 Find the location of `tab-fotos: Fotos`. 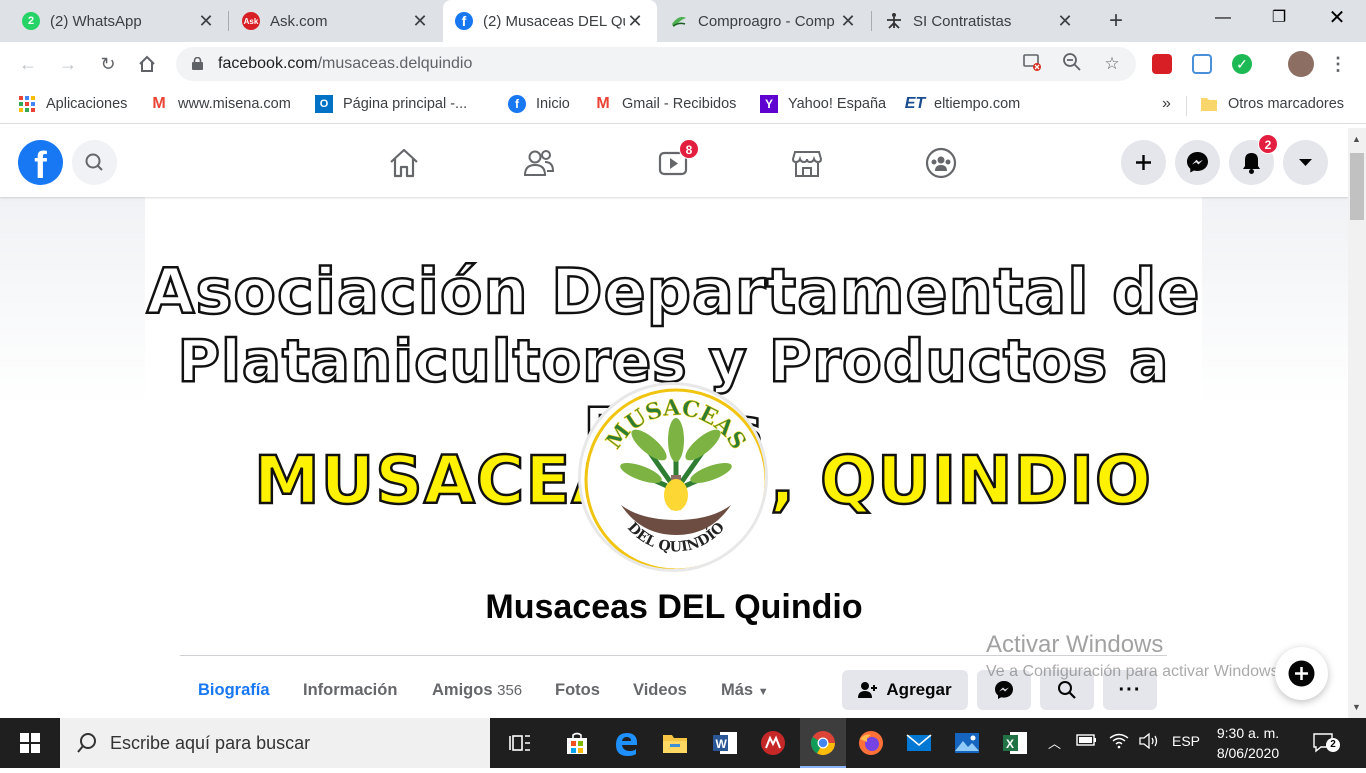

tab-fotos: Fotos is located at coordinates (577, 690).